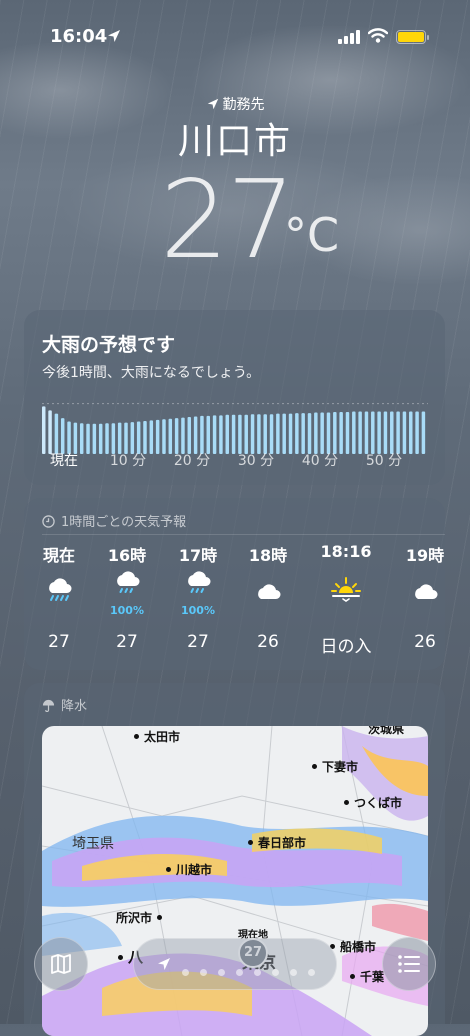 This screenshot has height=1036, width=470. I want to click on hourly-hour: 18時, so click(268, 555).